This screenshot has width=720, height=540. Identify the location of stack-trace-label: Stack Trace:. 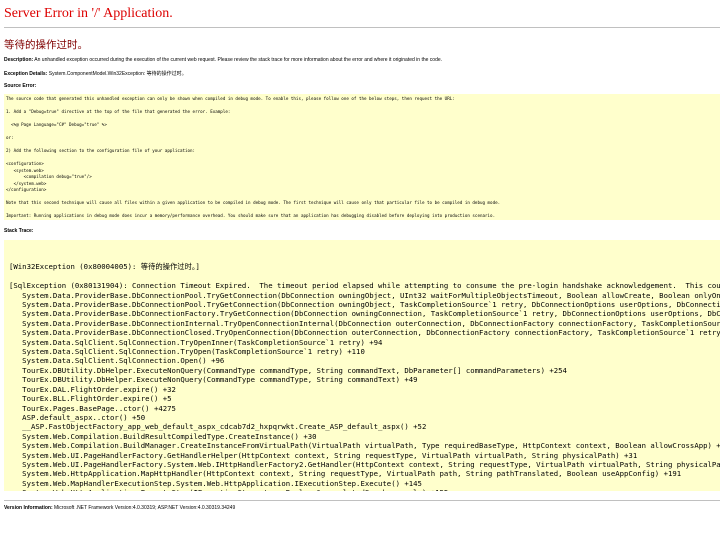
(19, 231).